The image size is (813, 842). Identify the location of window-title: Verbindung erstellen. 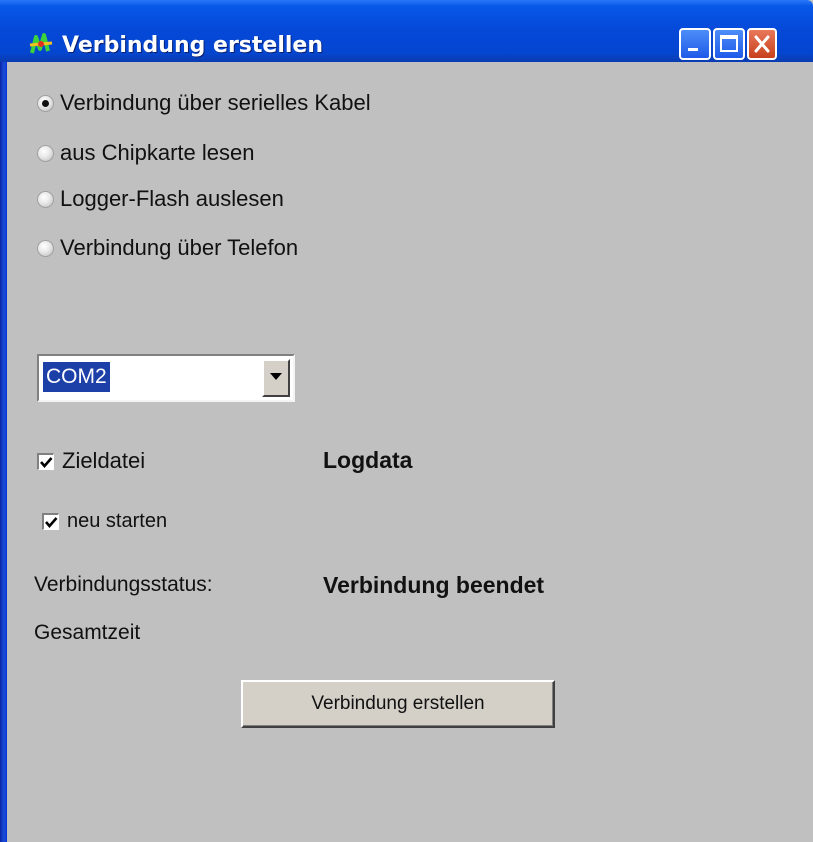
(192, 45).